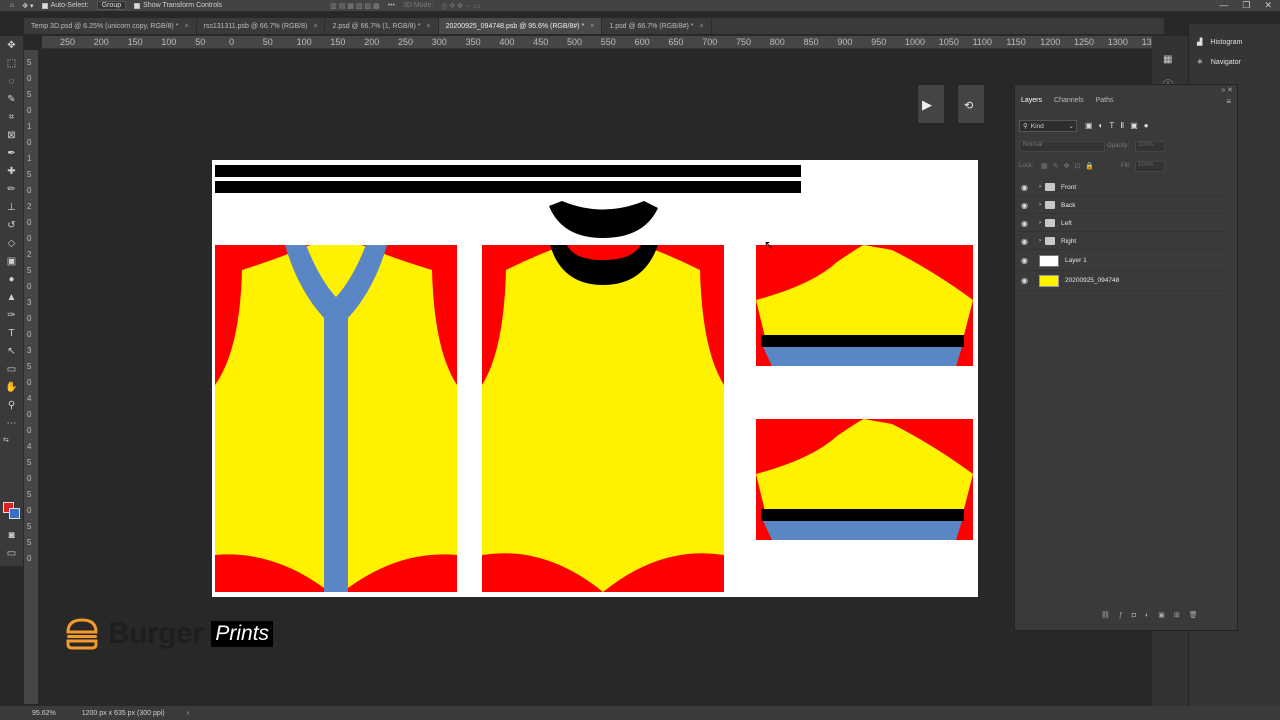  Describe the element at coordinates (11, 440) in the screenshot. I see `swap-colors-icon: ⇆` at that location.